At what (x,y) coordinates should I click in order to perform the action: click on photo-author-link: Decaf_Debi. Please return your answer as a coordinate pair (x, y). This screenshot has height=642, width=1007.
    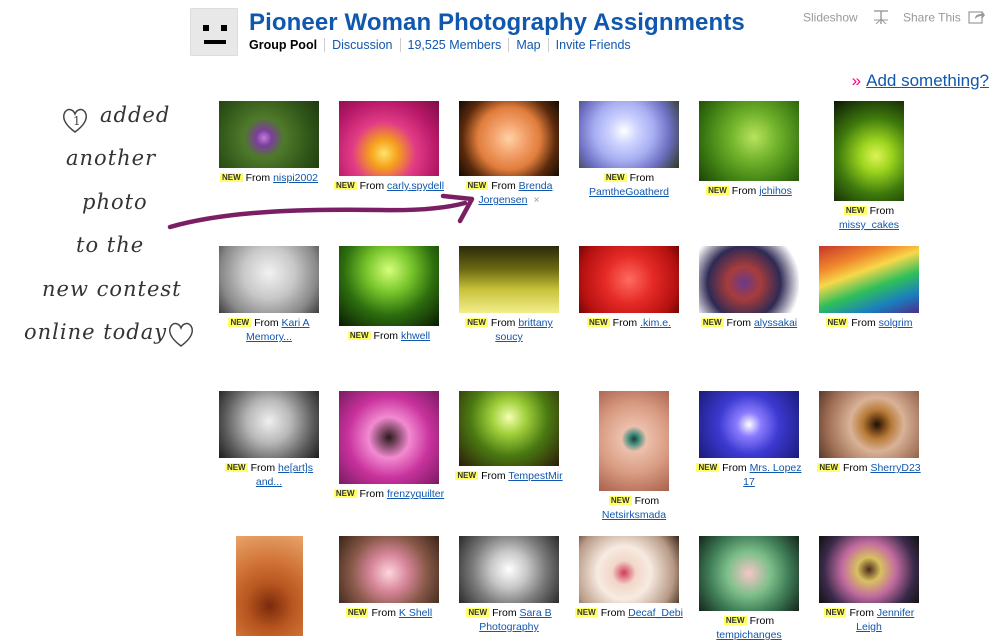
    Looking at the image, I should click on (655, 613).